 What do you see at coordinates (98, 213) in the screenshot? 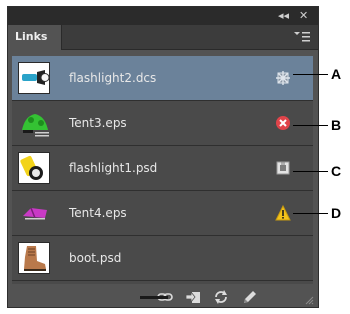
I see `link-filename: Tent4.eps` at bounding box center [98, 213].